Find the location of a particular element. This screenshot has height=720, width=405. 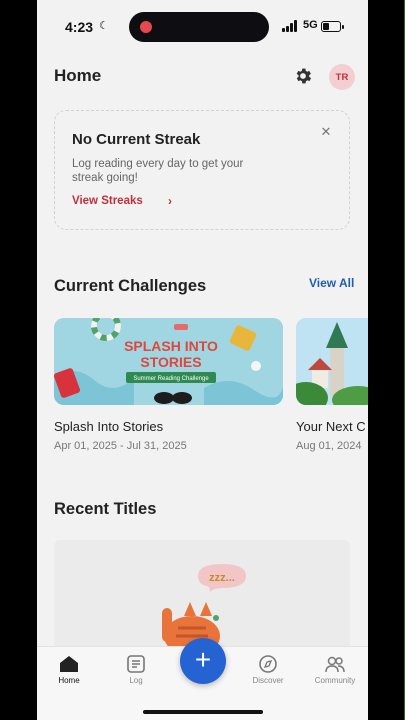

app-header: Home TR is located at coordinates (202, 78).